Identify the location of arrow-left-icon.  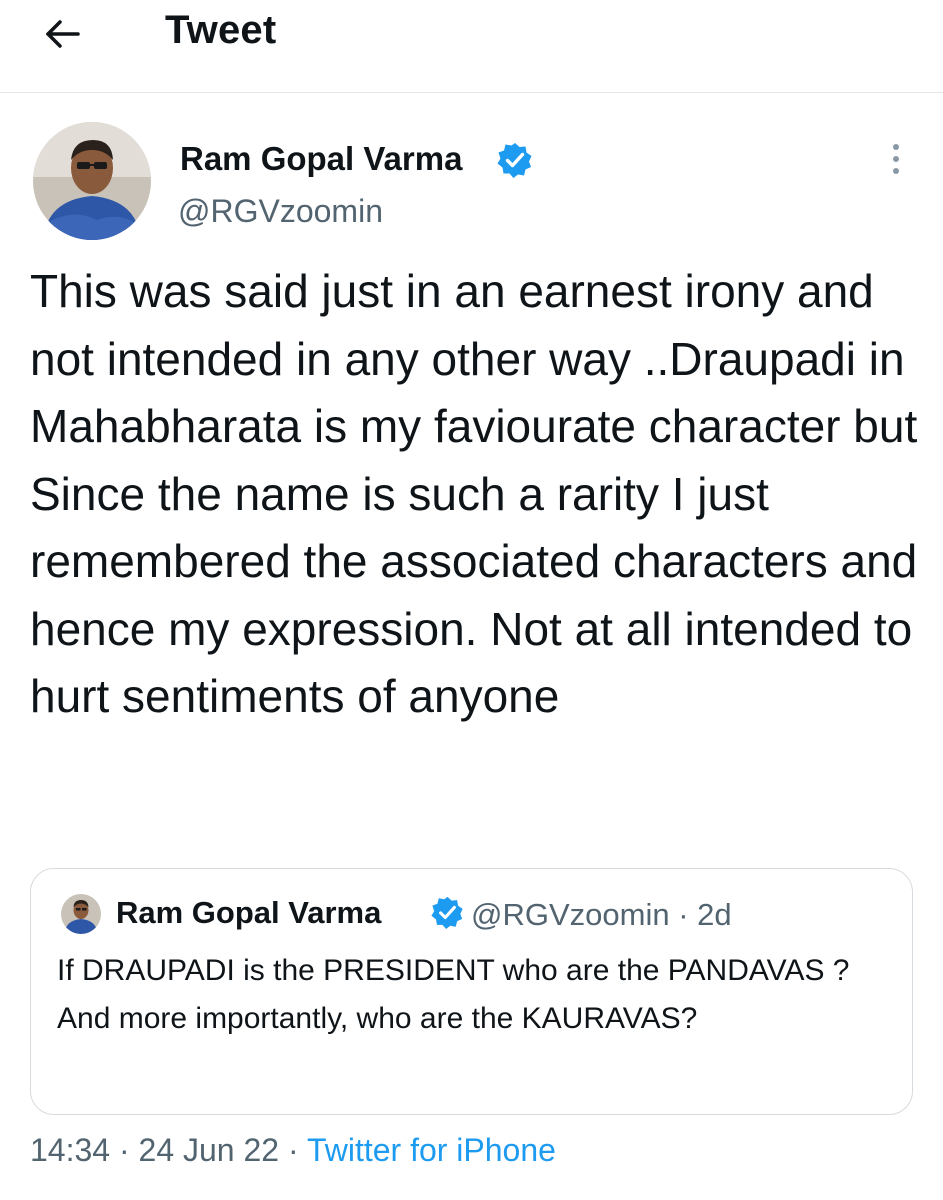
(63, 34).